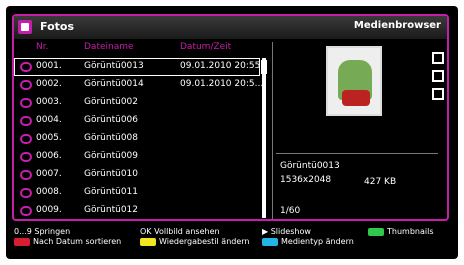  I want to click on fullscreen-hint: OK Vollbild ansehen, so click(180, 231).